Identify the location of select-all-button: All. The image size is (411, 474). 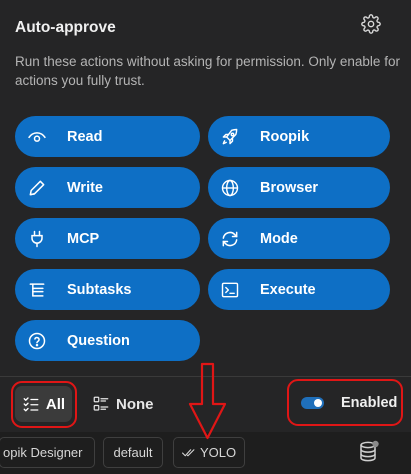
(43, 404).